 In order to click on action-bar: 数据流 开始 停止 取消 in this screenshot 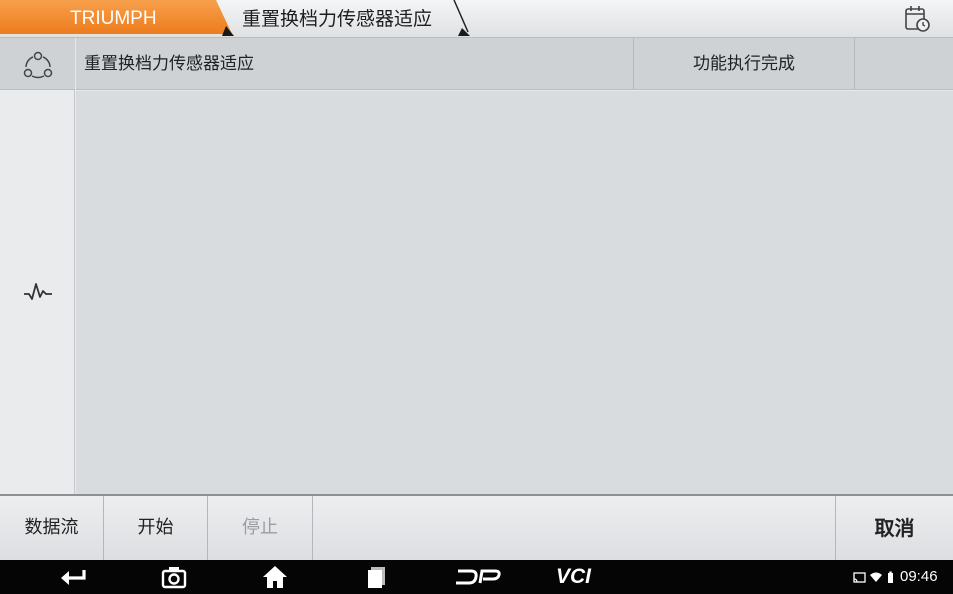, I will do `click(476, 527)`.